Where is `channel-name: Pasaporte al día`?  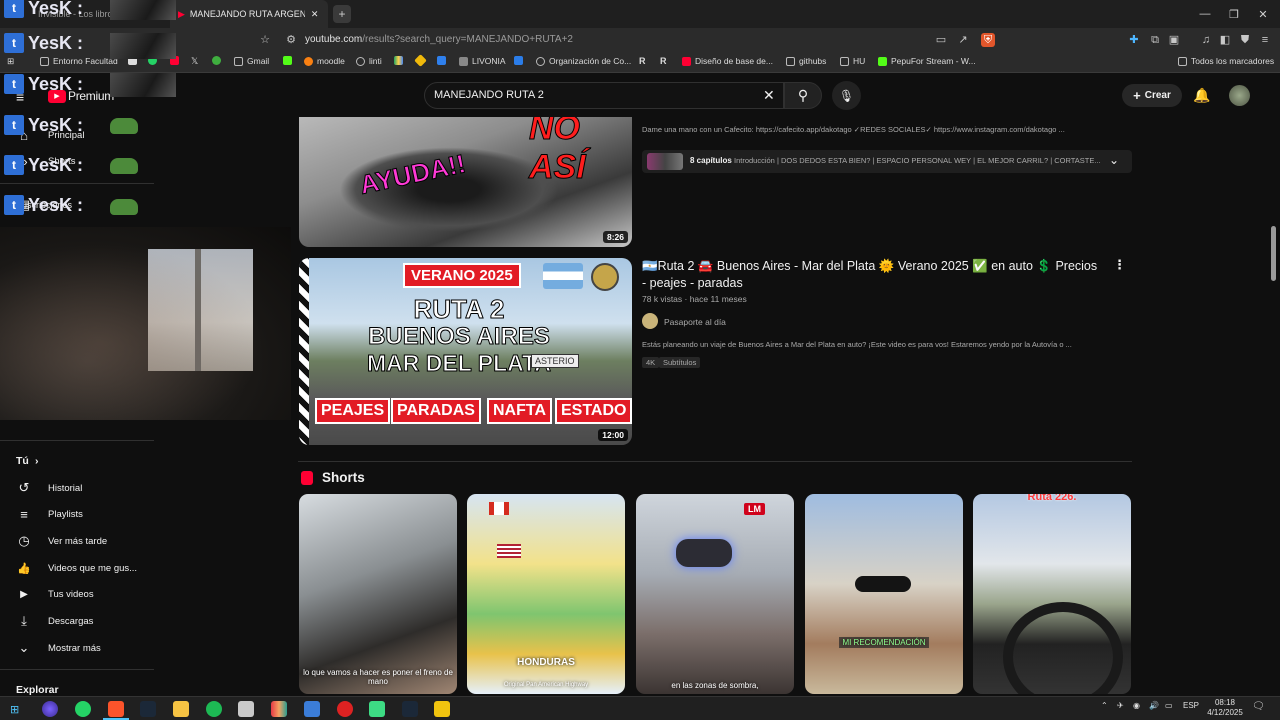
channel-name: Pasaporte al día is located at coordinates (695, 322).